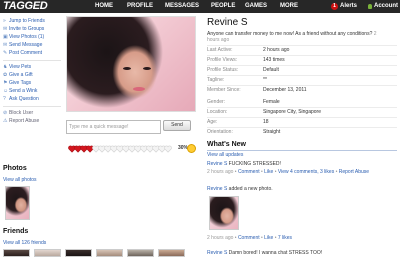 The image size is (400, 257). I want to click on nav-more: MORE, so click(289, 6).